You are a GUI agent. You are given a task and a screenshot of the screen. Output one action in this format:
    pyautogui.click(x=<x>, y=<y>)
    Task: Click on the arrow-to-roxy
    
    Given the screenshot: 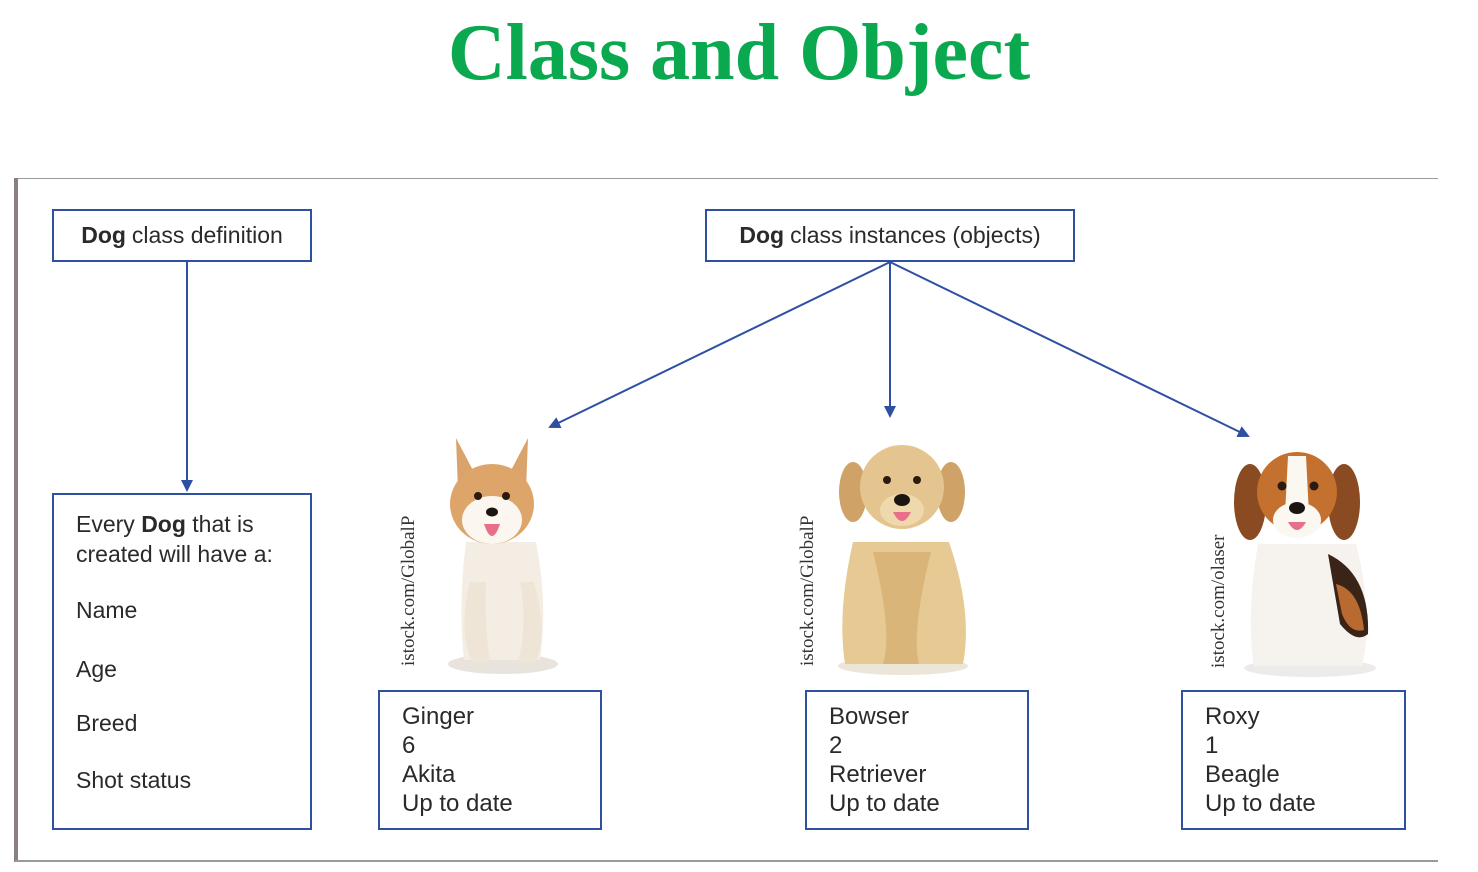 What is the action you would take?
    pyautogui.click(x=1069, y=349)
    